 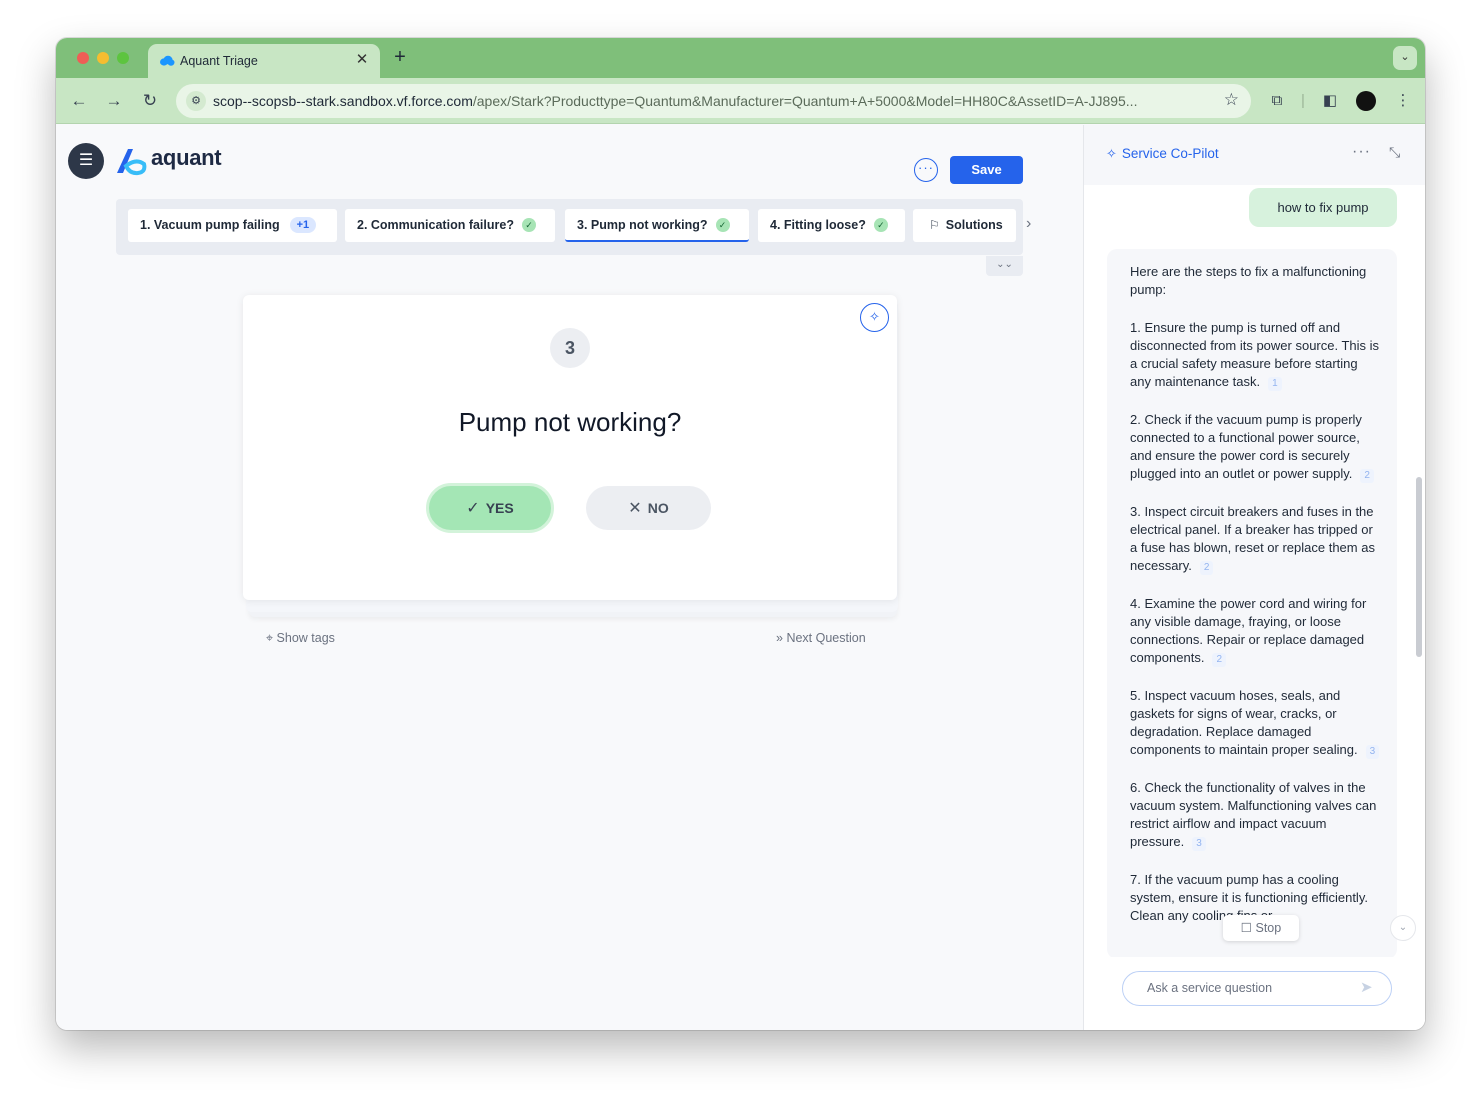 I want to click on expand-chevrons-icon: ⌄⌄, so click(x=1004, y=266).